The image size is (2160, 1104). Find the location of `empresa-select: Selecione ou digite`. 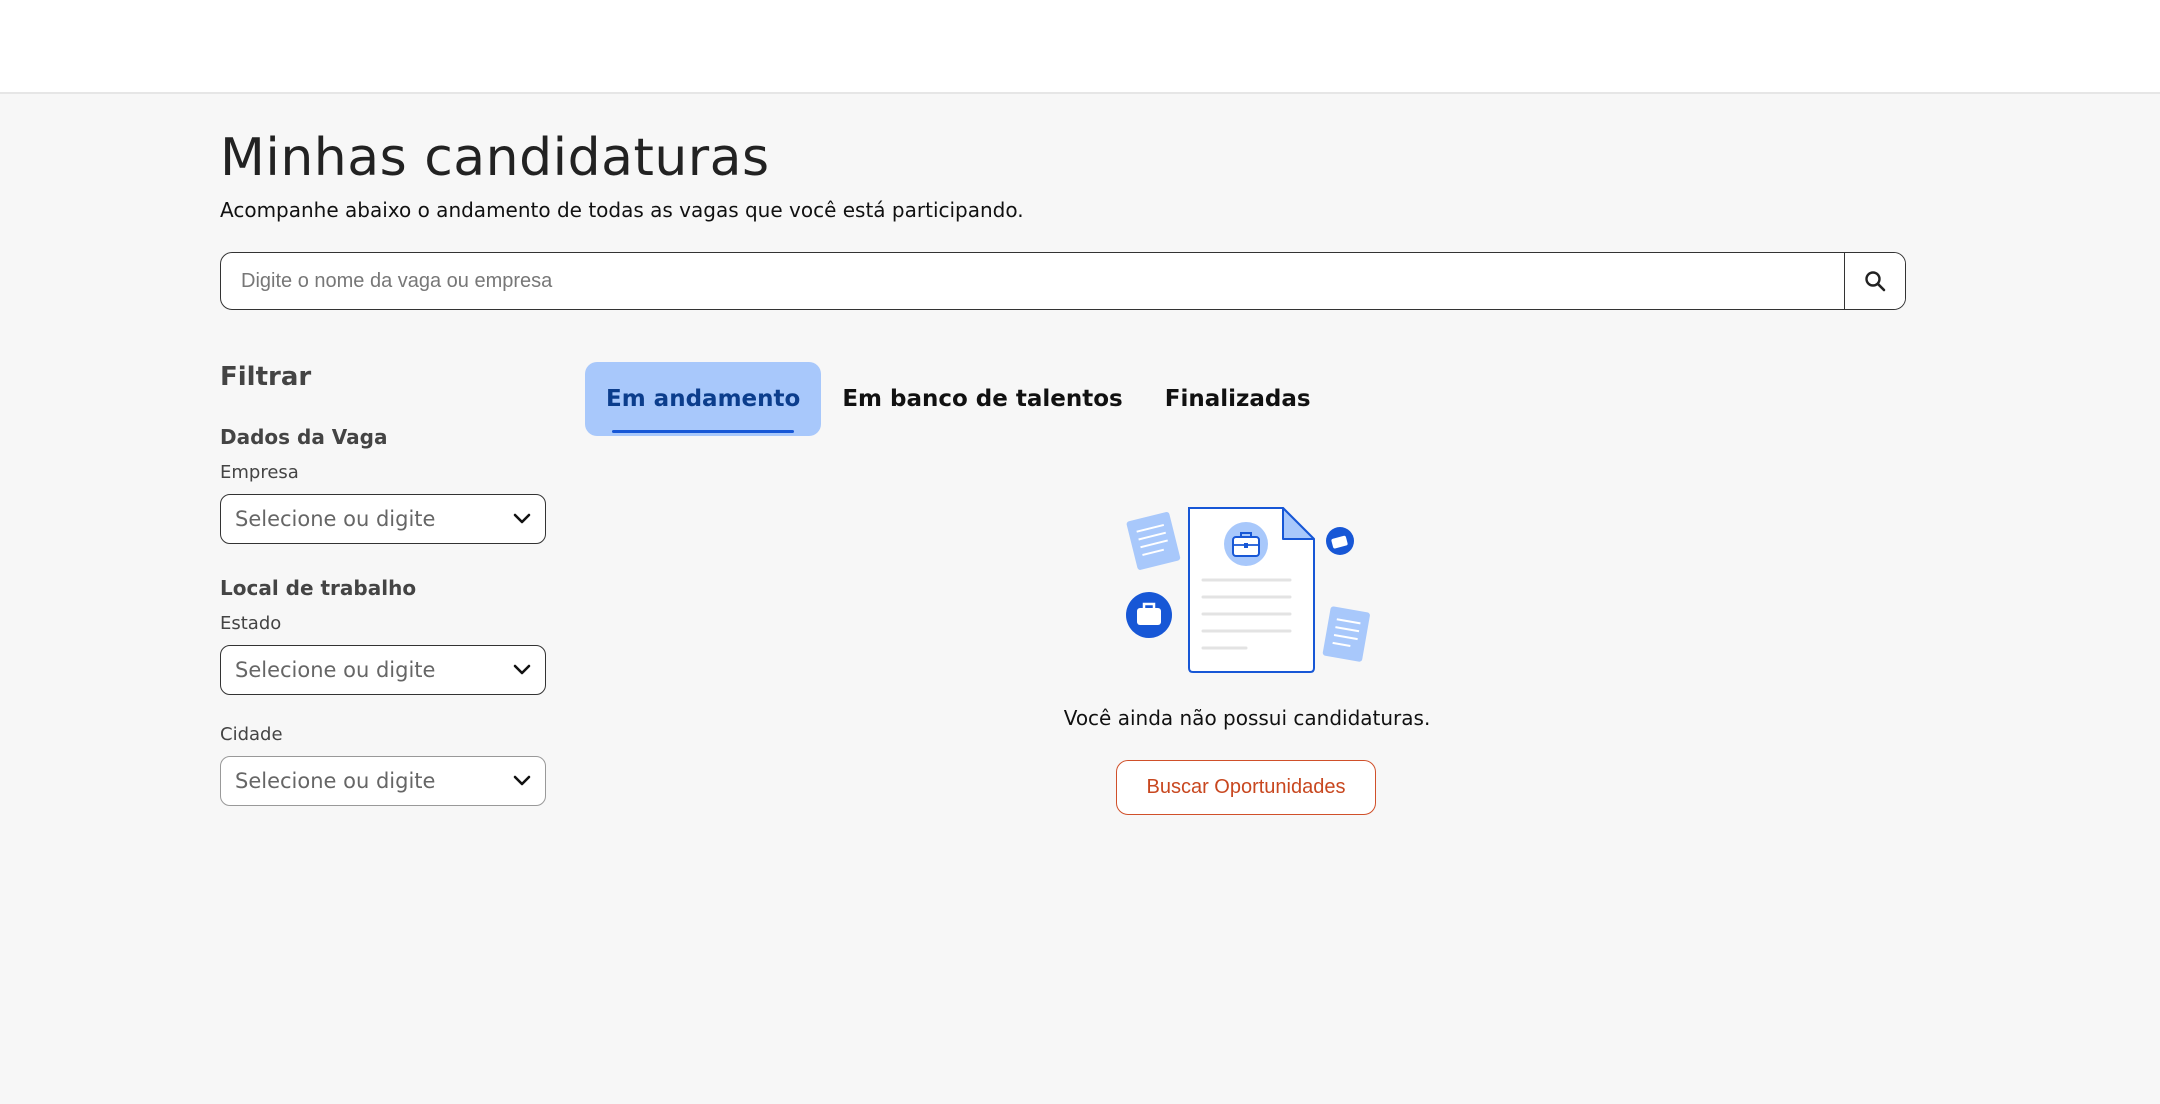

empresa-select: Selecione ou digite is located at coordinates (383, 519).